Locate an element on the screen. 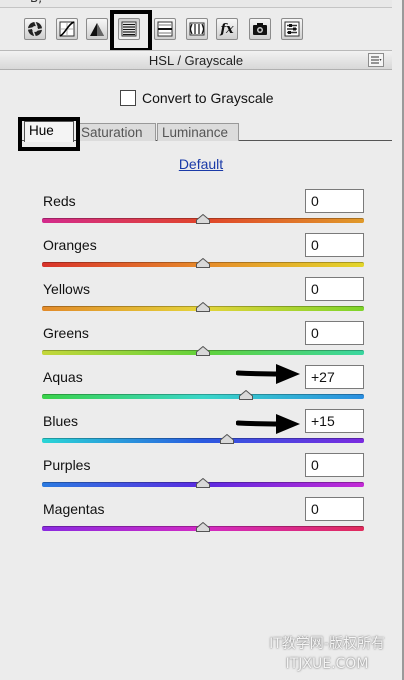 The width and height of the screenshot is (404, 680). slider-label: Reds is located at coordinates (59, 201).